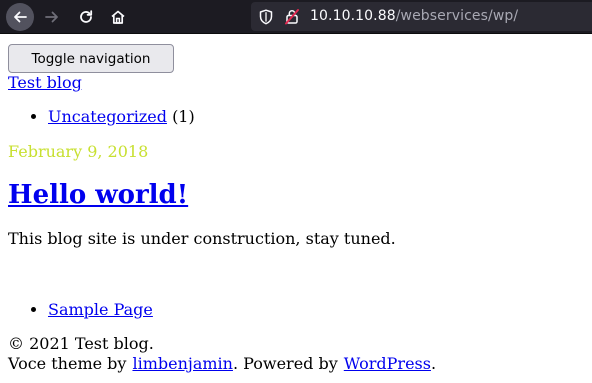 This screenshot has width=592, height=383. I want to click on reload-button, so click(86, 17).